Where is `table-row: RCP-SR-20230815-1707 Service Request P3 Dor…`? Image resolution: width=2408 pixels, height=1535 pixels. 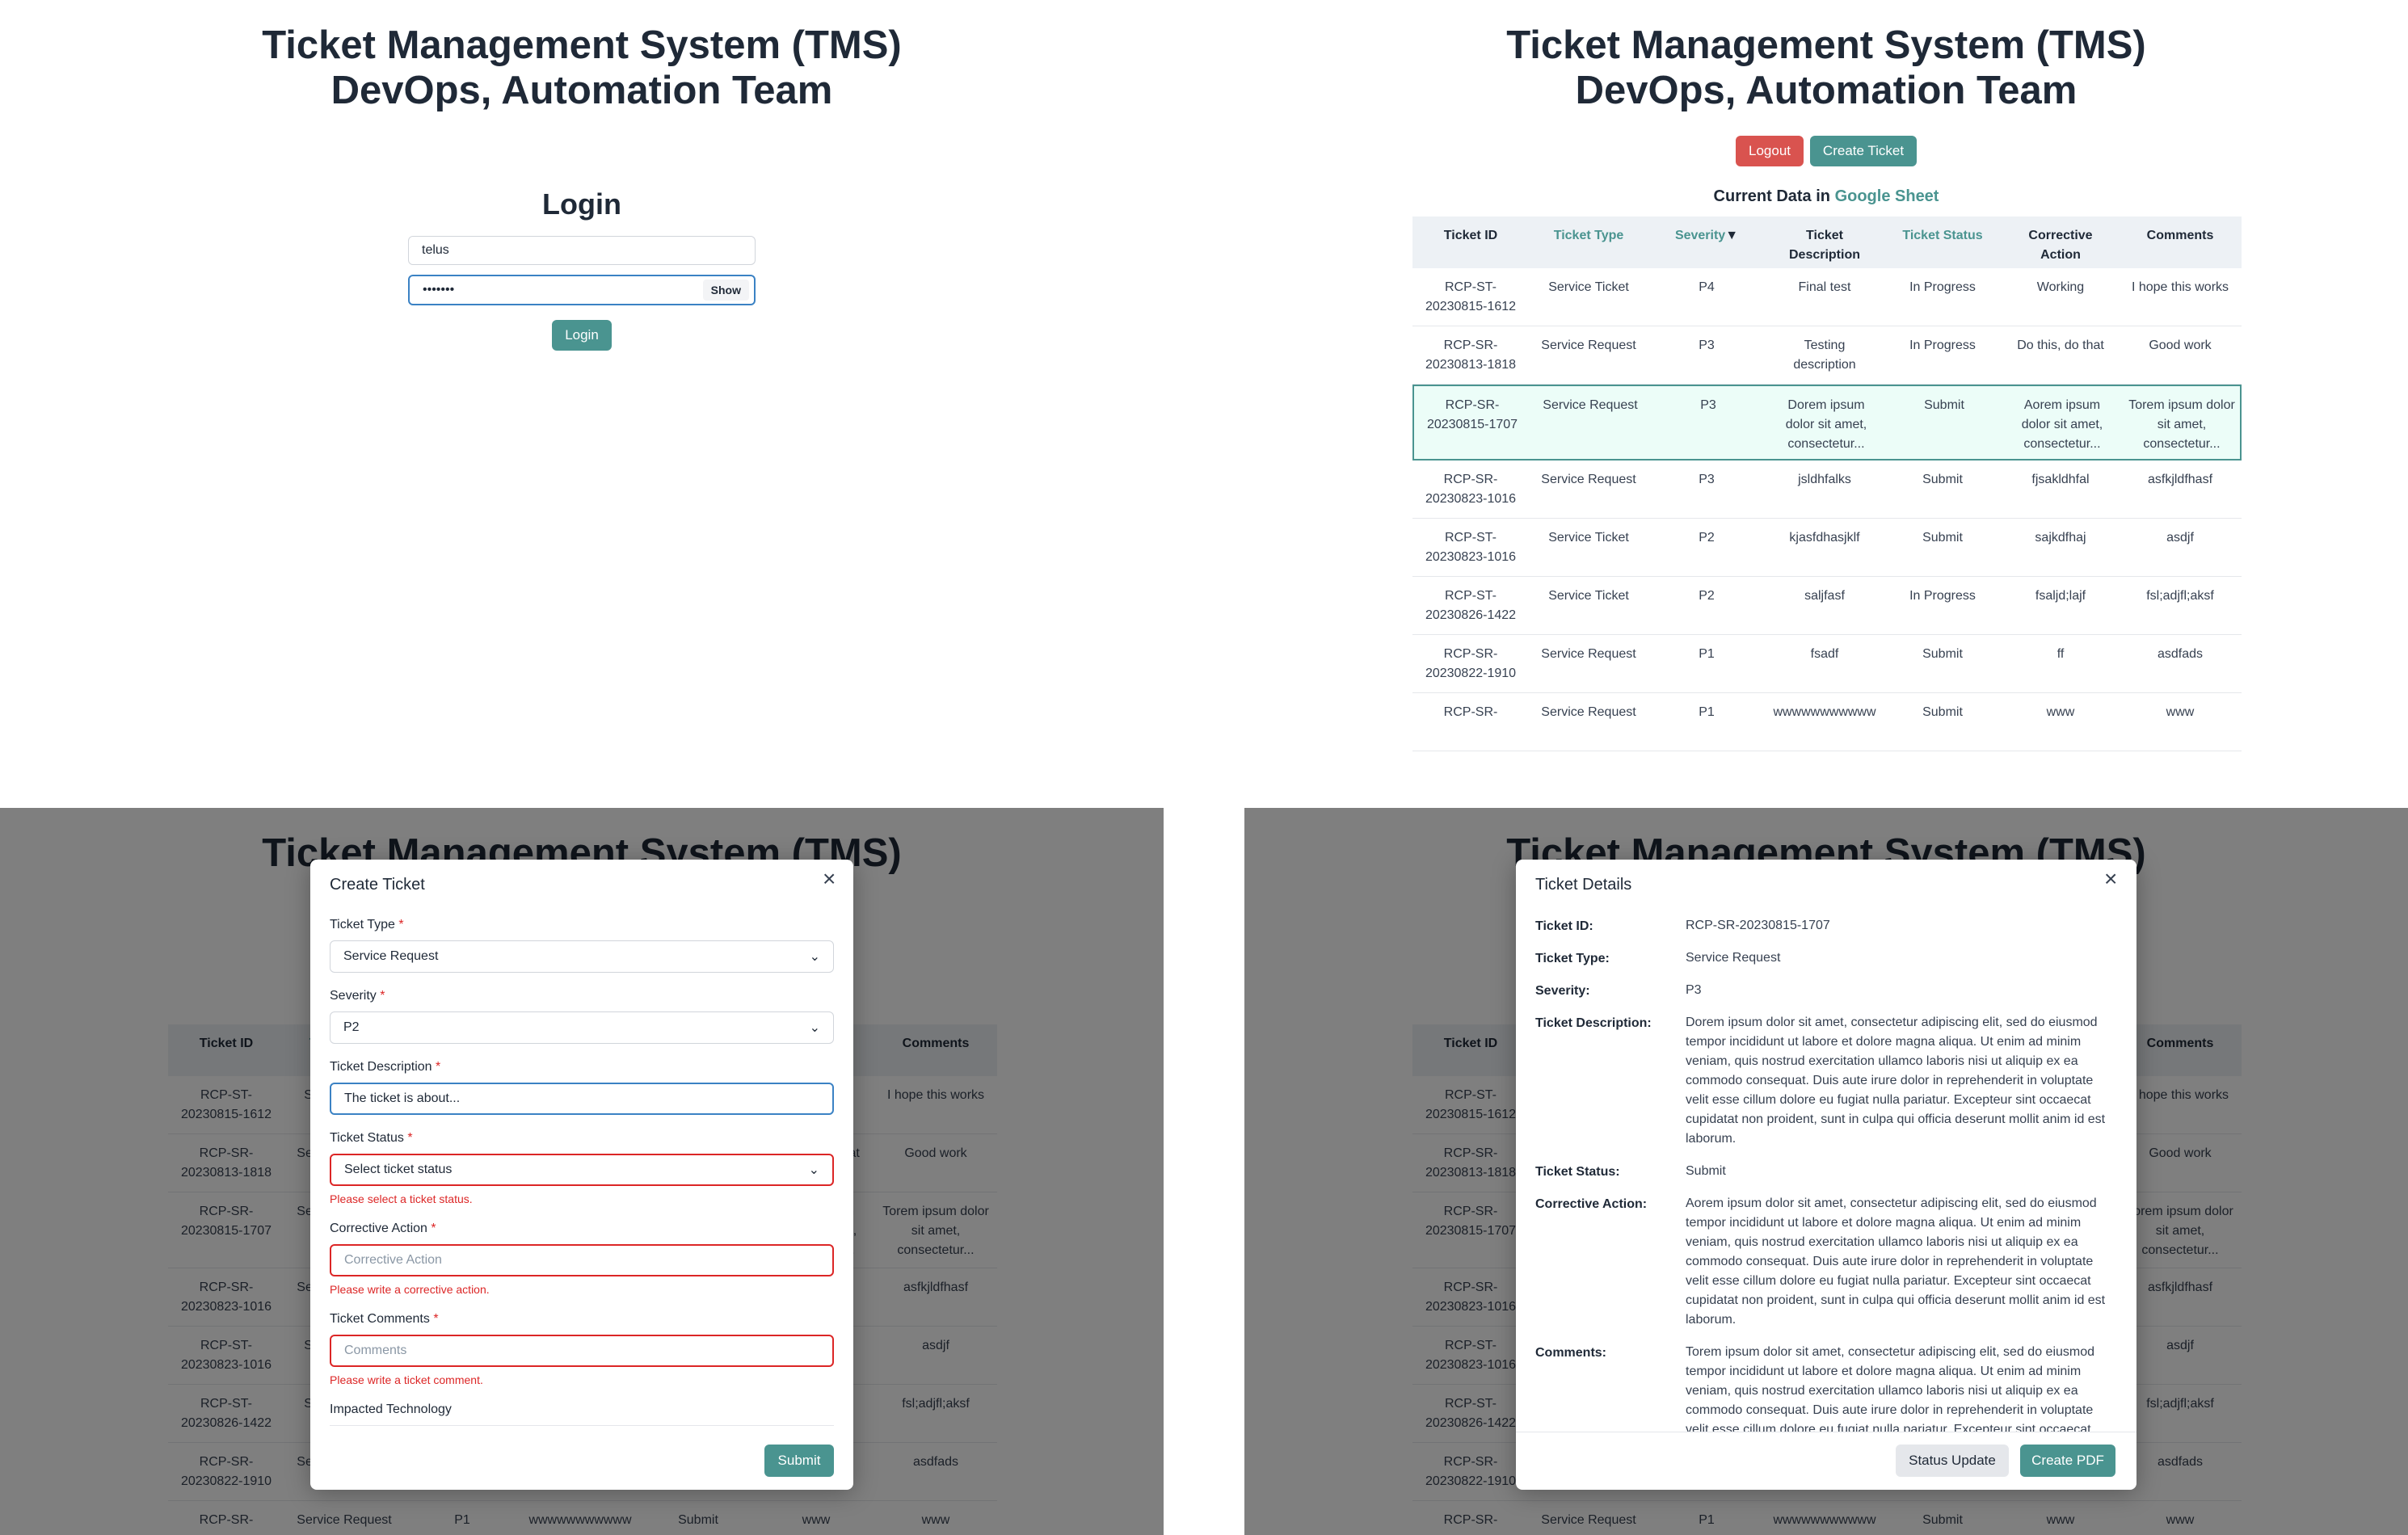 table-row: RCP-SR-20230815-1707 Service Request P3 Dor… is located at coordinates (1827, 423).